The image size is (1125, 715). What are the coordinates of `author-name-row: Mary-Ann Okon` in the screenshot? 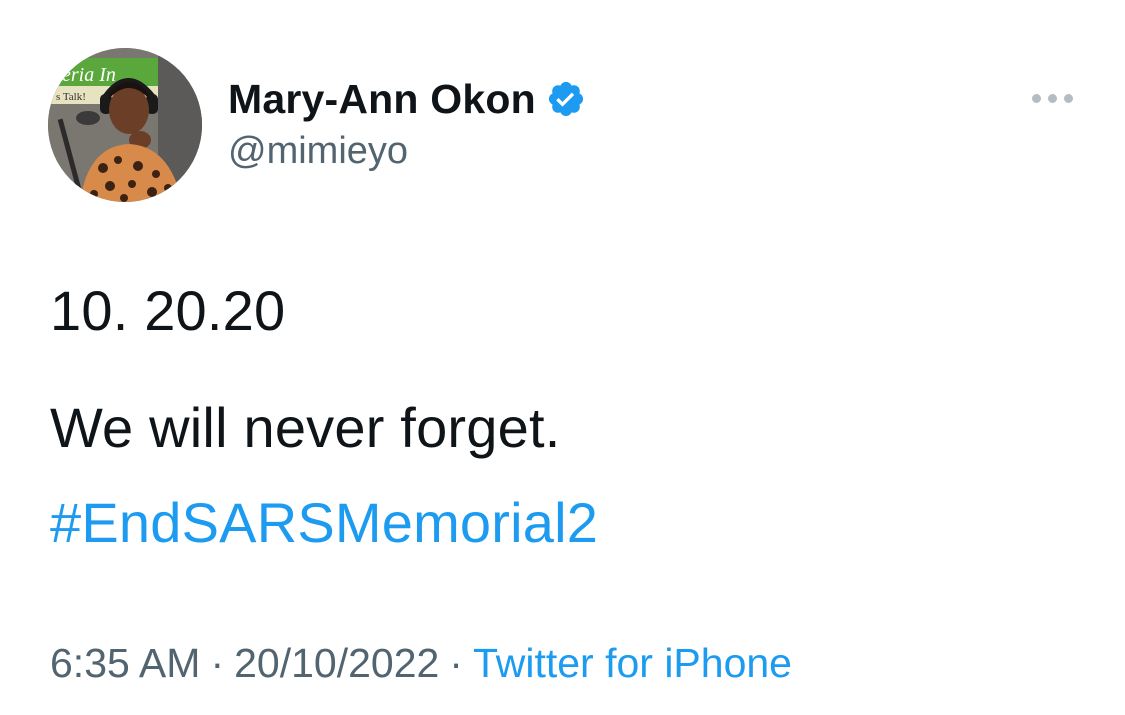 It's located at (407, 99).